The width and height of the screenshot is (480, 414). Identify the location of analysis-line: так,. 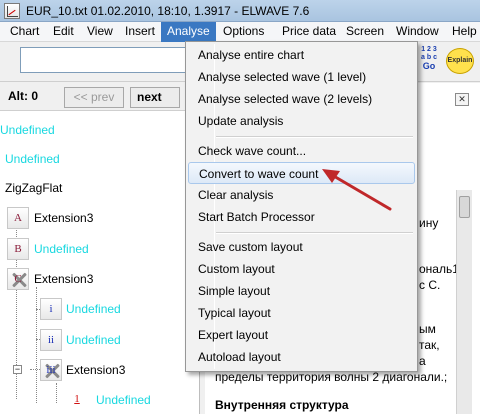
(429, 345).